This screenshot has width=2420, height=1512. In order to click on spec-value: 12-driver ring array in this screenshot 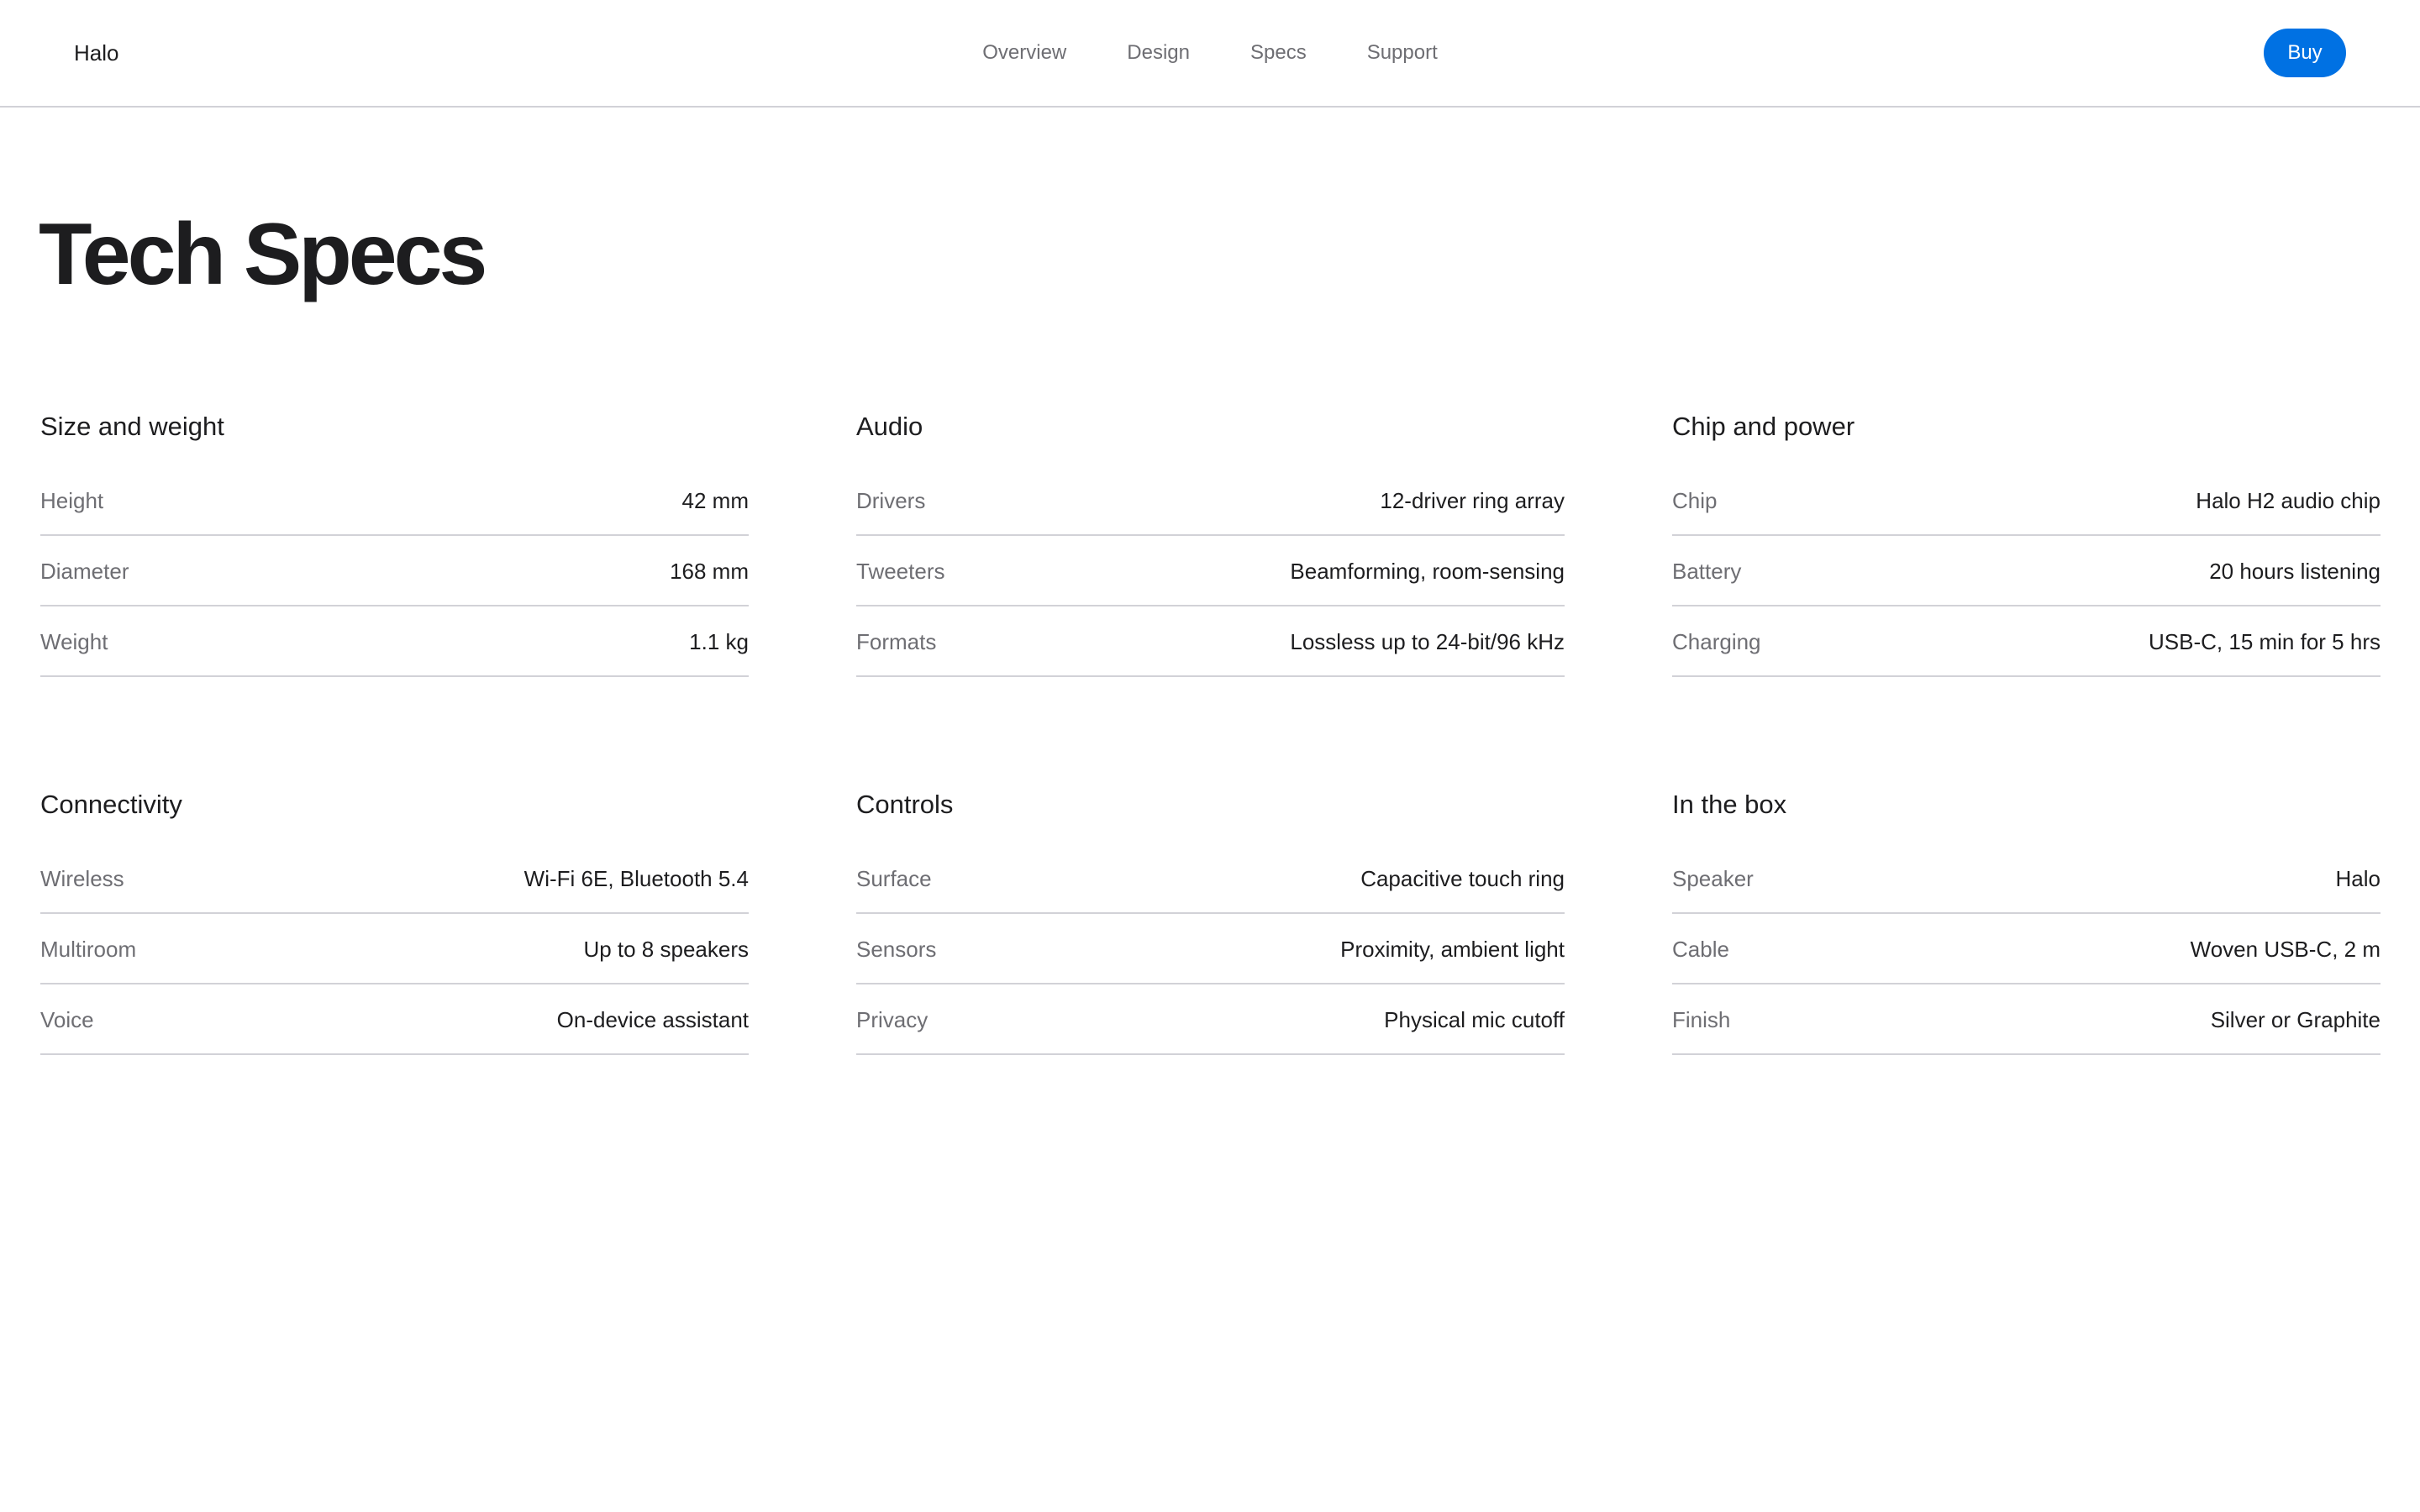, I will do `click(1472, 500)`.